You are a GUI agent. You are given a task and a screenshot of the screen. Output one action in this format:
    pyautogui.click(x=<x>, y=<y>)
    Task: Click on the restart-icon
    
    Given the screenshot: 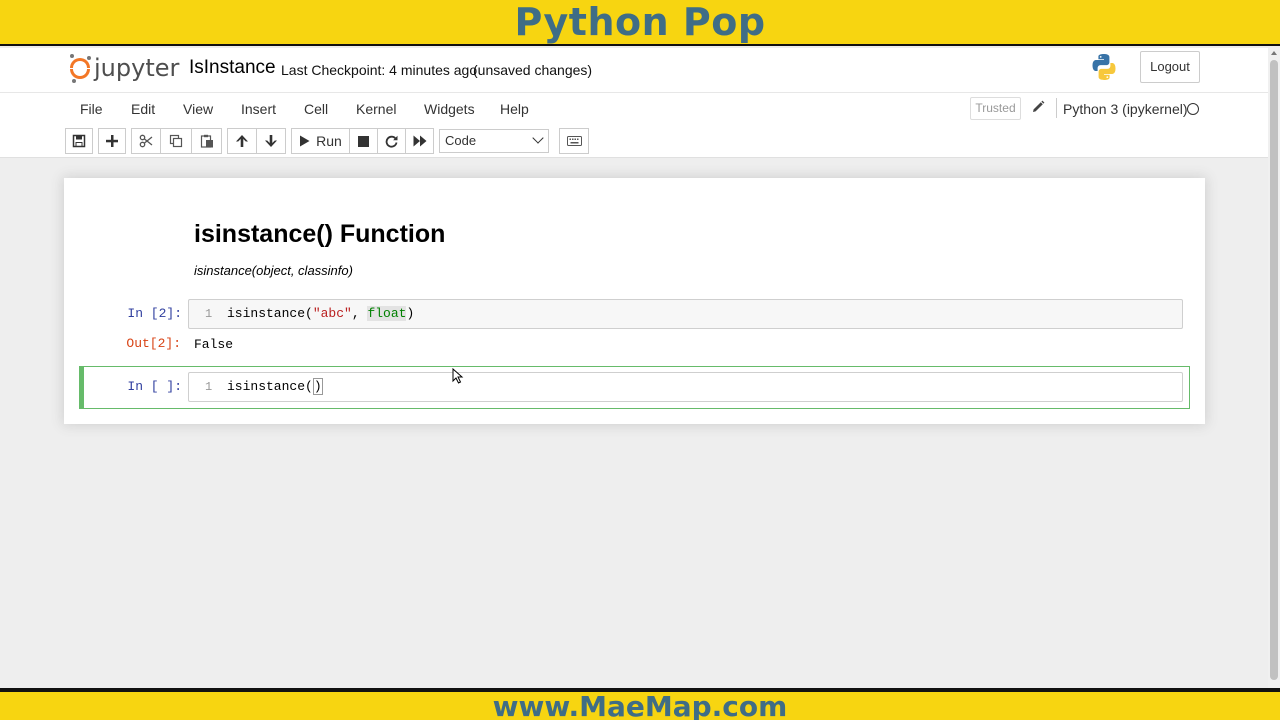 What is the action you would take?
    pyautogui.click(x=391, y=141)
    